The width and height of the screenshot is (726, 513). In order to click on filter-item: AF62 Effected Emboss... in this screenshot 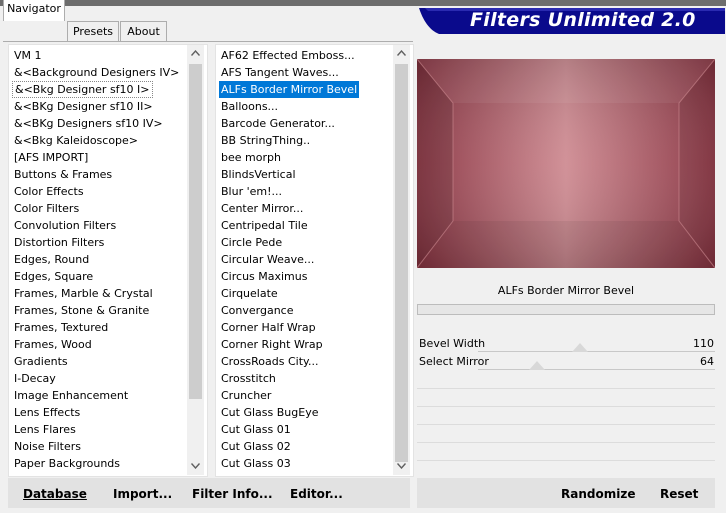, I will do `click(288, 55)`.